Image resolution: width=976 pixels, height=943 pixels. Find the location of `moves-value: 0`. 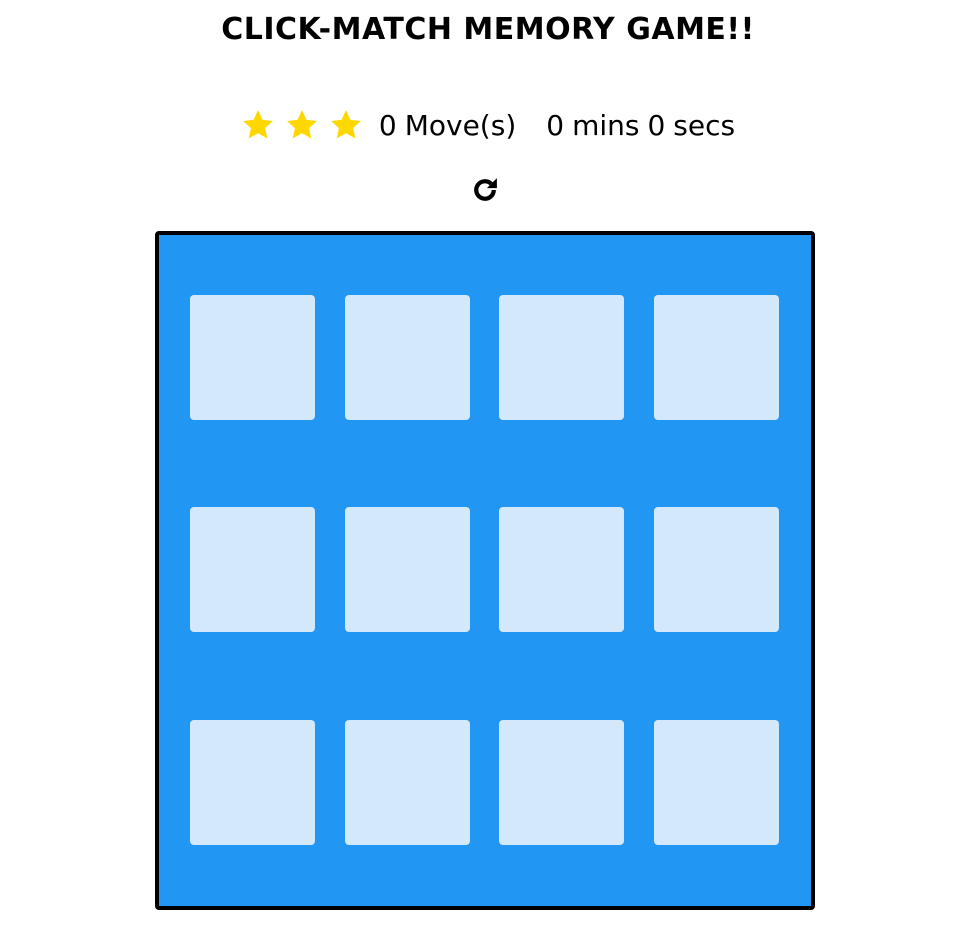

moves-value: 0 is located at coordinates (387, 125).